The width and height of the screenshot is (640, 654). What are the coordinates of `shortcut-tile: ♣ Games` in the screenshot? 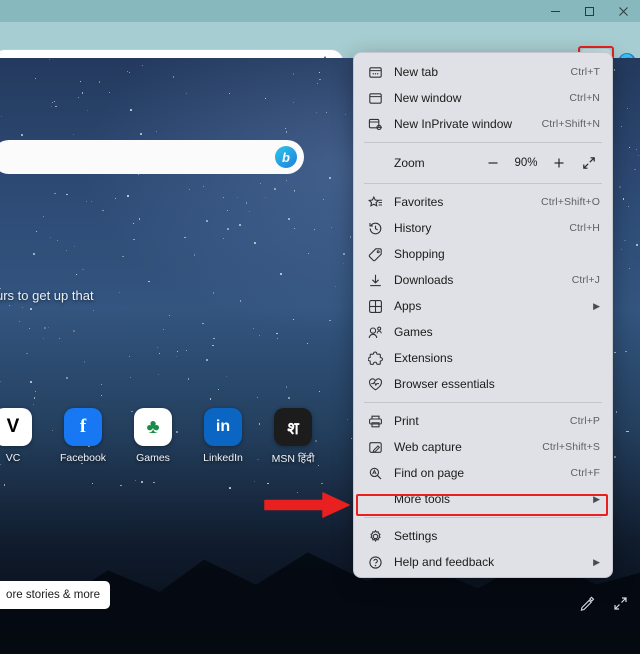 It's located at (153, 437).